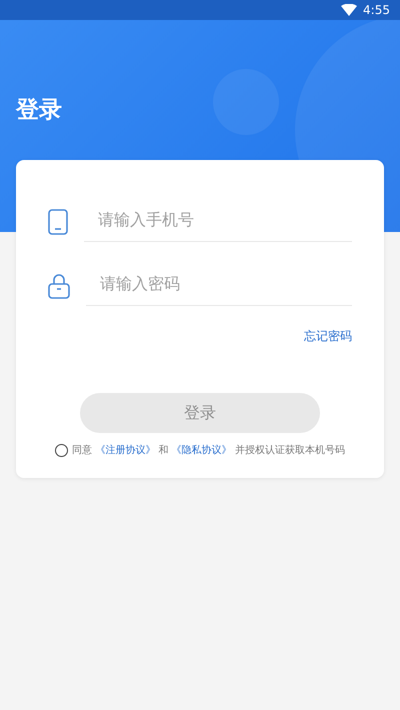 The width and height of the screenshot is (400, 710). Describe the element at coordinates (59, 286) in the screenshot. I see `lock-icon` at that location.